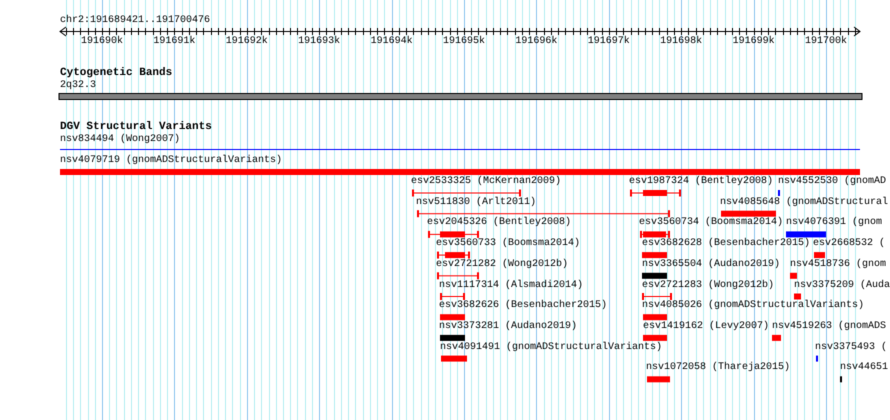 The height and width of the screenshot is (420, 890). I want to click on variant-label: nsv1117314 (Alsmadi2014), so click(511, 285).